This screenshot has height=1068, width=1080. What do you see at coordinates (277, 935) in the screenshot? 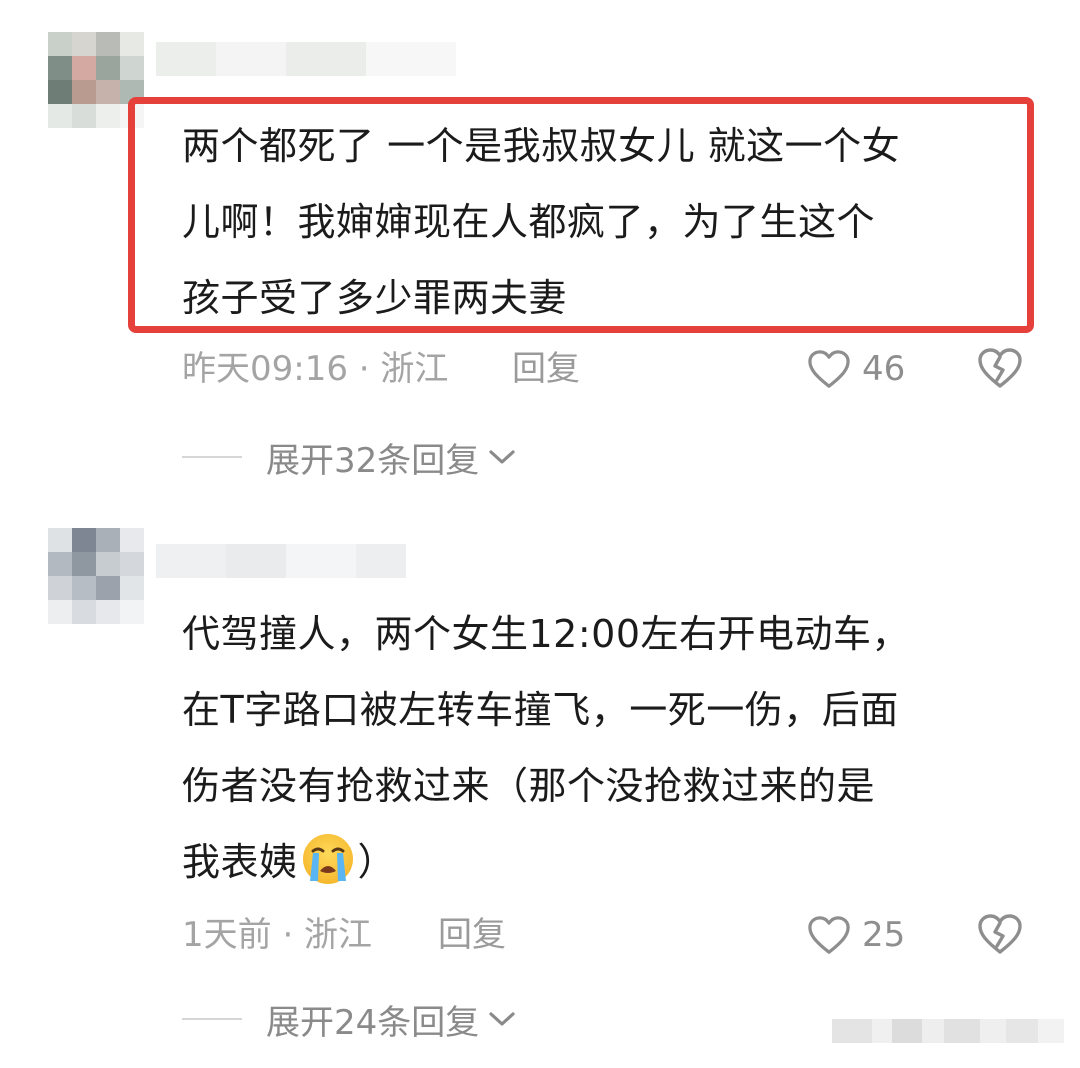
I see `comment-time-location: 1天前 · 浙江` at bounding box center [277, 935].